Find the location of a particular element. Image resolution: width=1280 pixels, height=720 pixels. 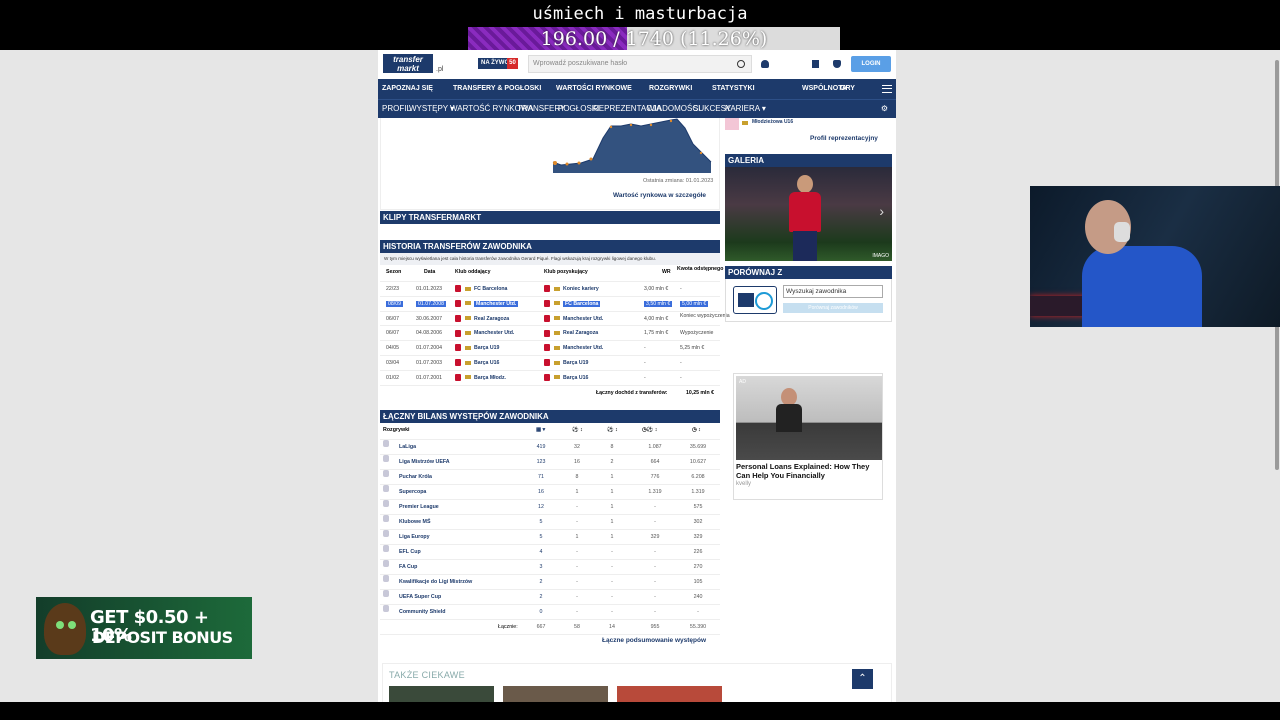

search-icon is located at coordinates (741, 64).